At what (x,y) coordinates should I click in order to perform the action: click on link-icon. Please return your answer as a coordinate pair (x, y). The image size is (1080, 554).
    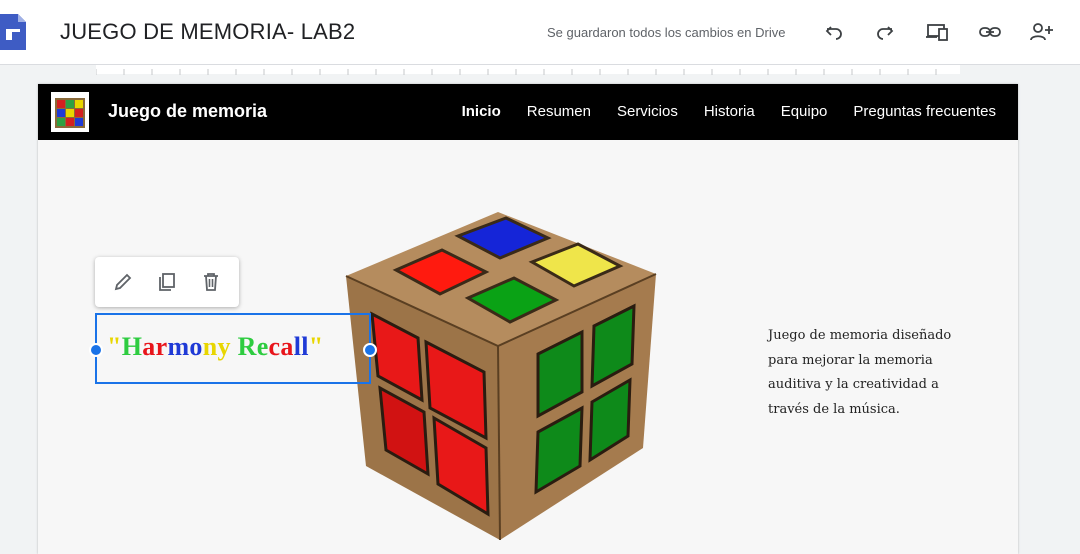
    Looking at the image, I should click on (990, 32).